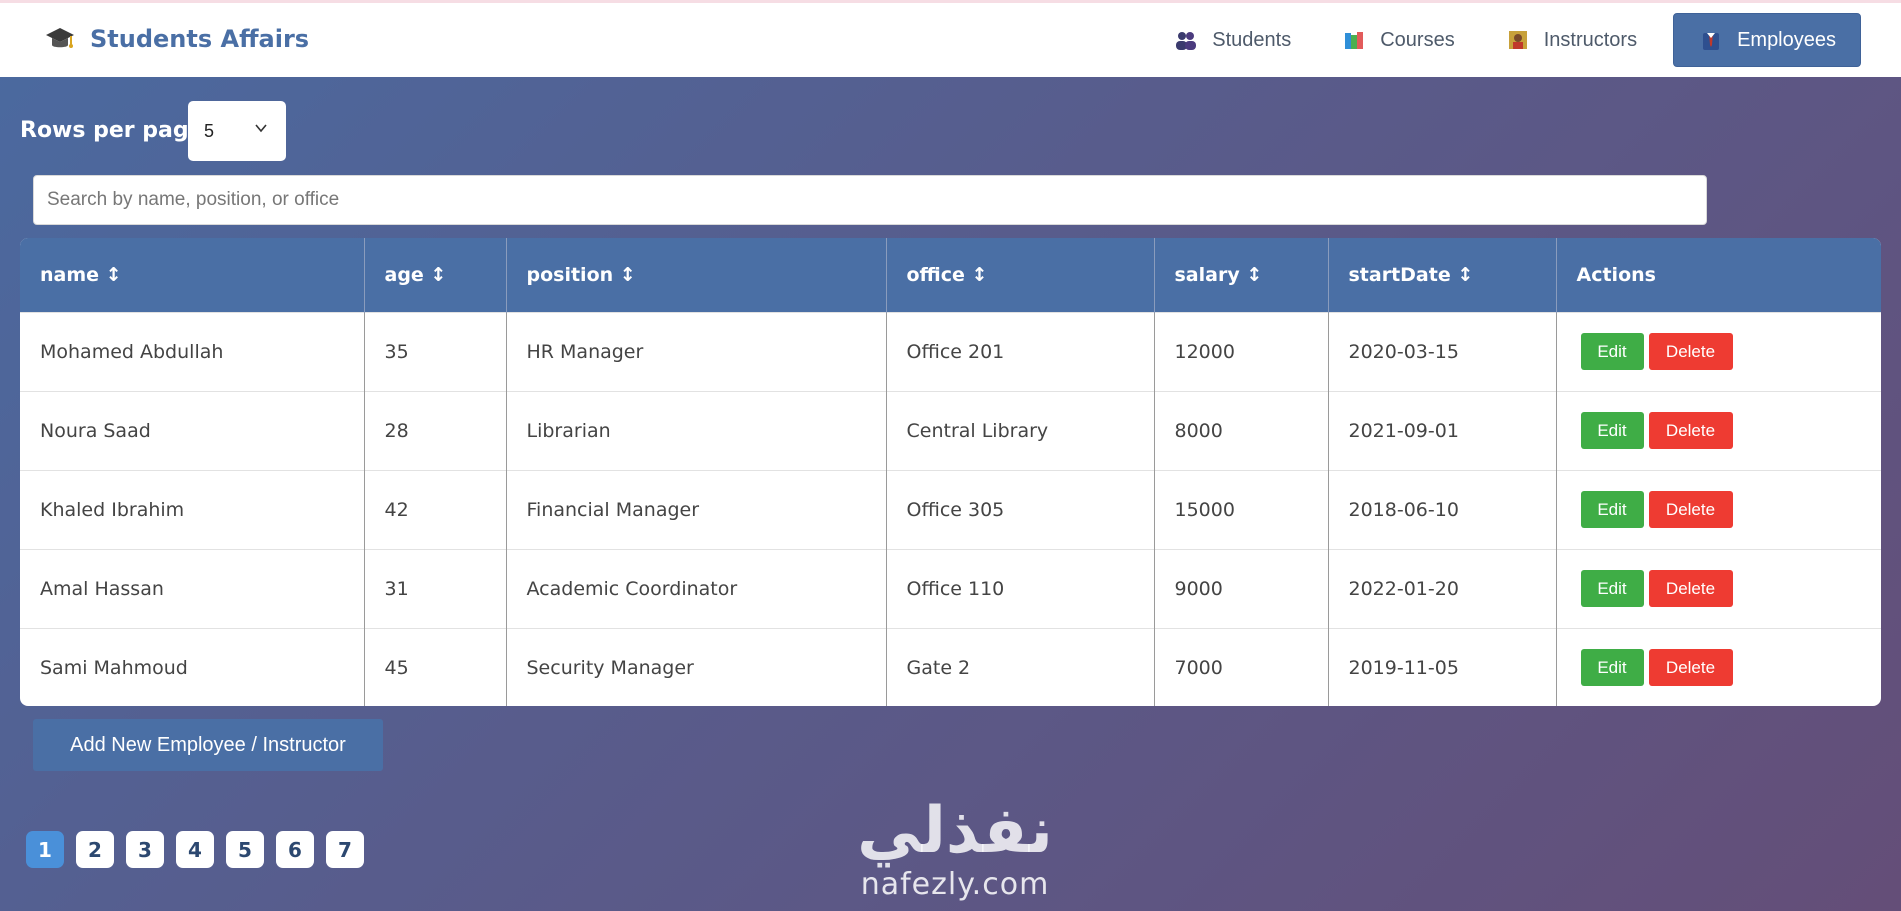 The width and height of the screenshot is (1901, 911). What do you see at coordinates (435, 509) in the screenshot?
I see `cell-age: 42` at bounding box center [435, 509].